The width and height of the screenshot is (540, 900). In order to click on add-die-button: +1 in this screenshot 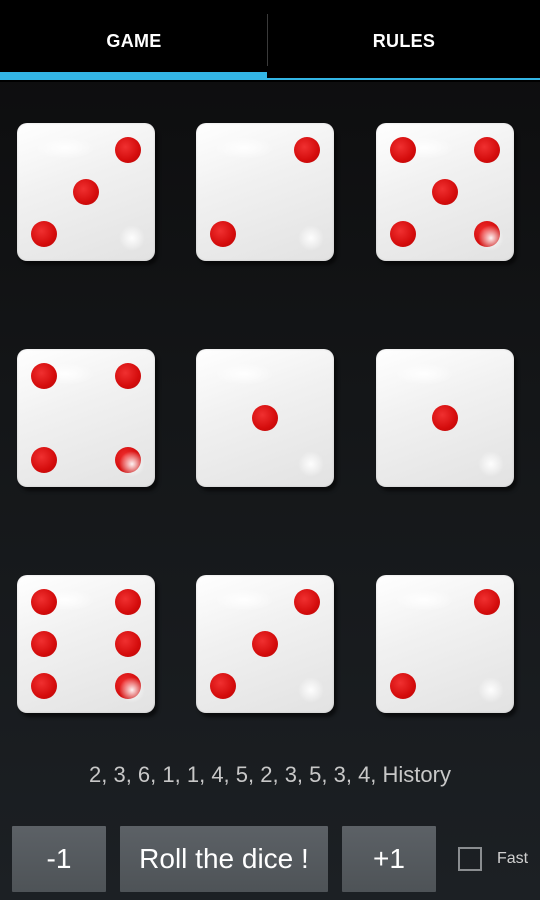, I will do `click(389, 859)`.